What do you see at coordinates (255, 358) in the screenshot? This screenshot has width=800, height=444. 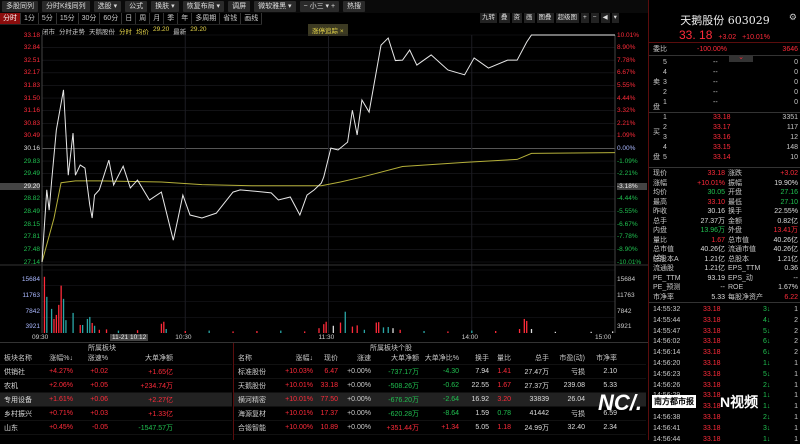 I see `column-header: 名称` at bounding box center [255, 358].